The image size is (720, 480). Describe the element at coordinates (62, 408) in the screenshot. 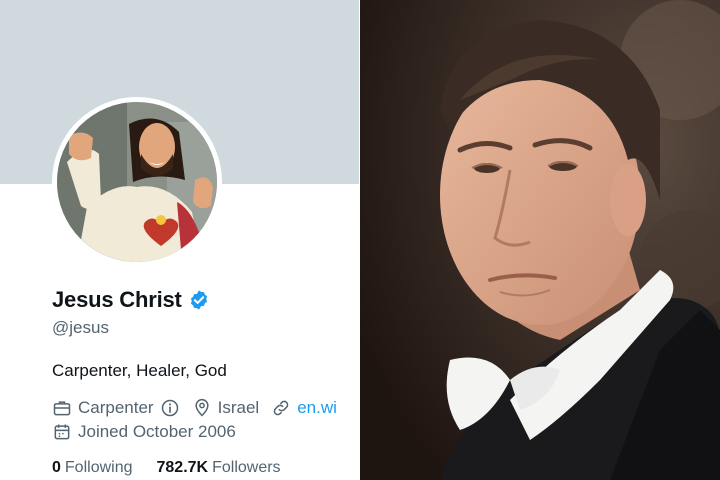

I see `briefcase-icon` at that location.